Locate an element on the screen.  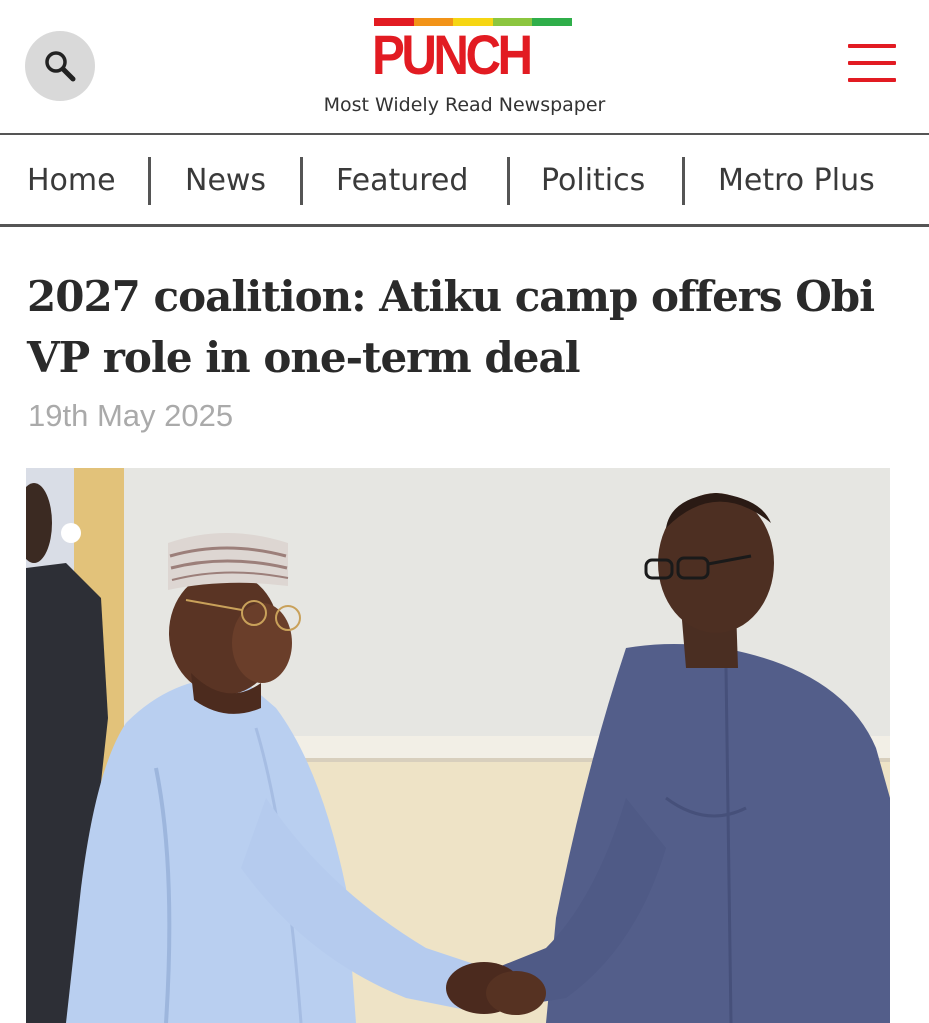
nav-item-politics: Politics is located at coordinates (593, 180).